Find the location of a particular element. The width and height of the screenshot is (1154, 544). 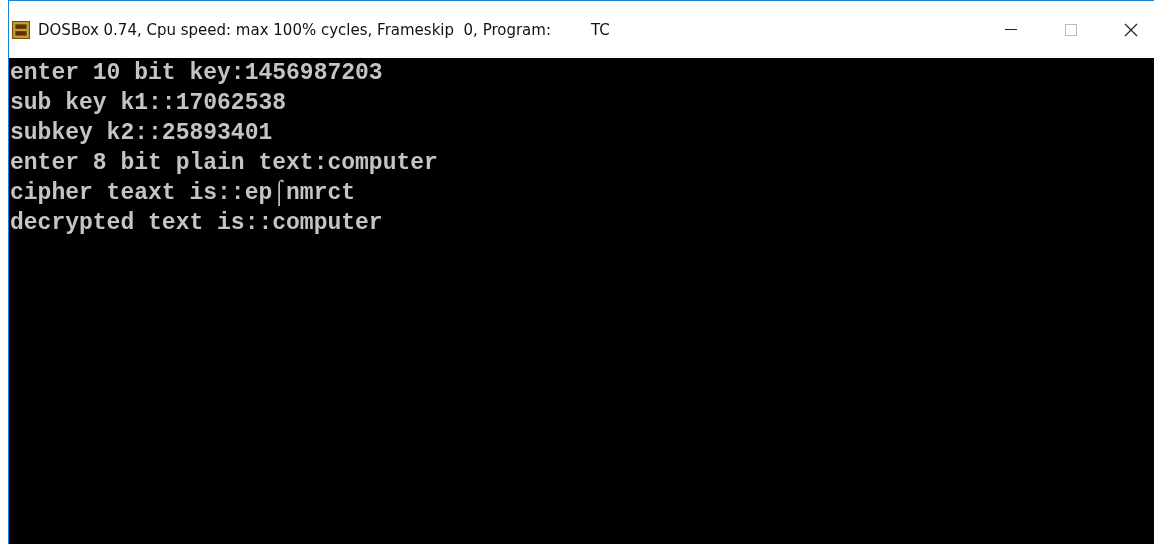

maximize-icon is located at coordinates (1071, 29).